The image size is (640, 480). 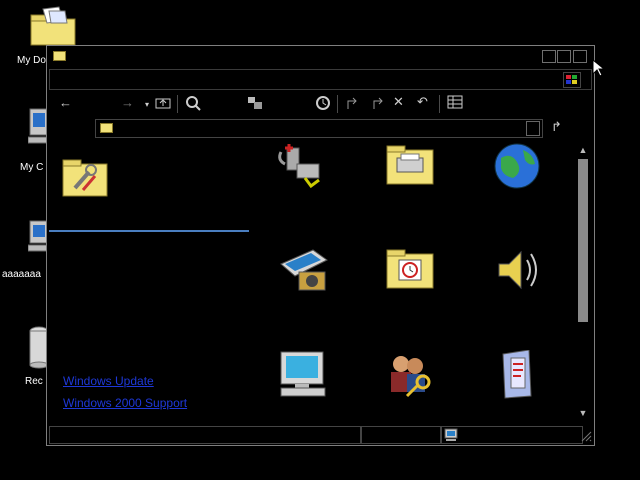 What do you see at coordinates (65, 103) in the screenshot?
I see `back-arrow-icon: ←` at bounding box center [65, 103].